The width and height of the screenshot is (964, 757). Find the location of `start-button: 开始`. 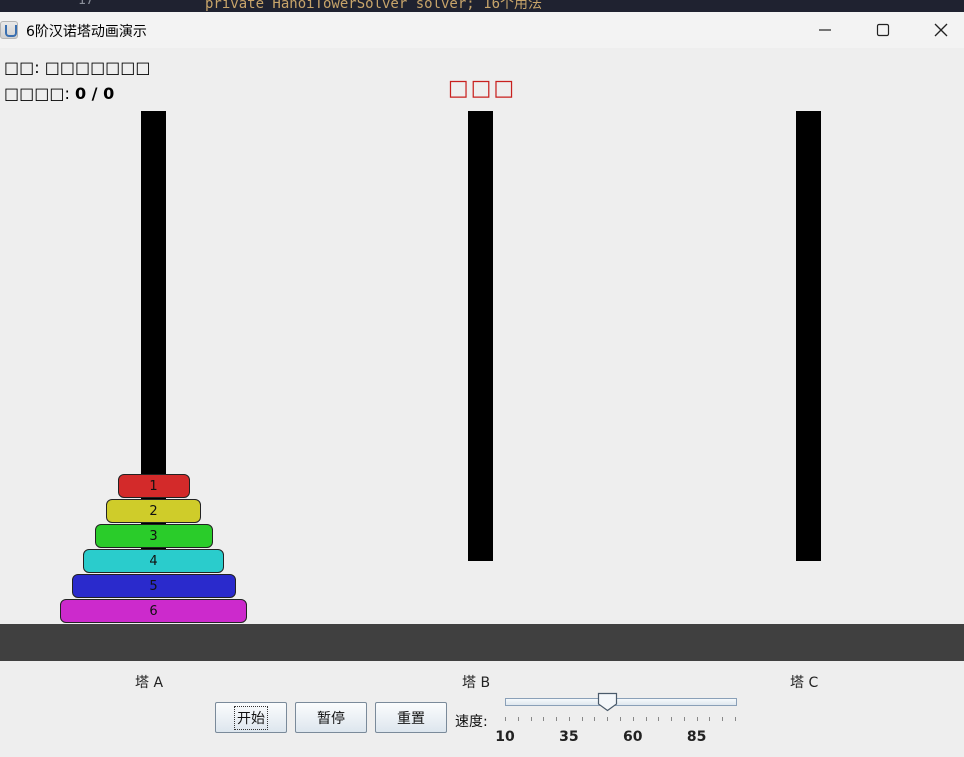

start-button: 开始 is located at coordinates (251, 717).